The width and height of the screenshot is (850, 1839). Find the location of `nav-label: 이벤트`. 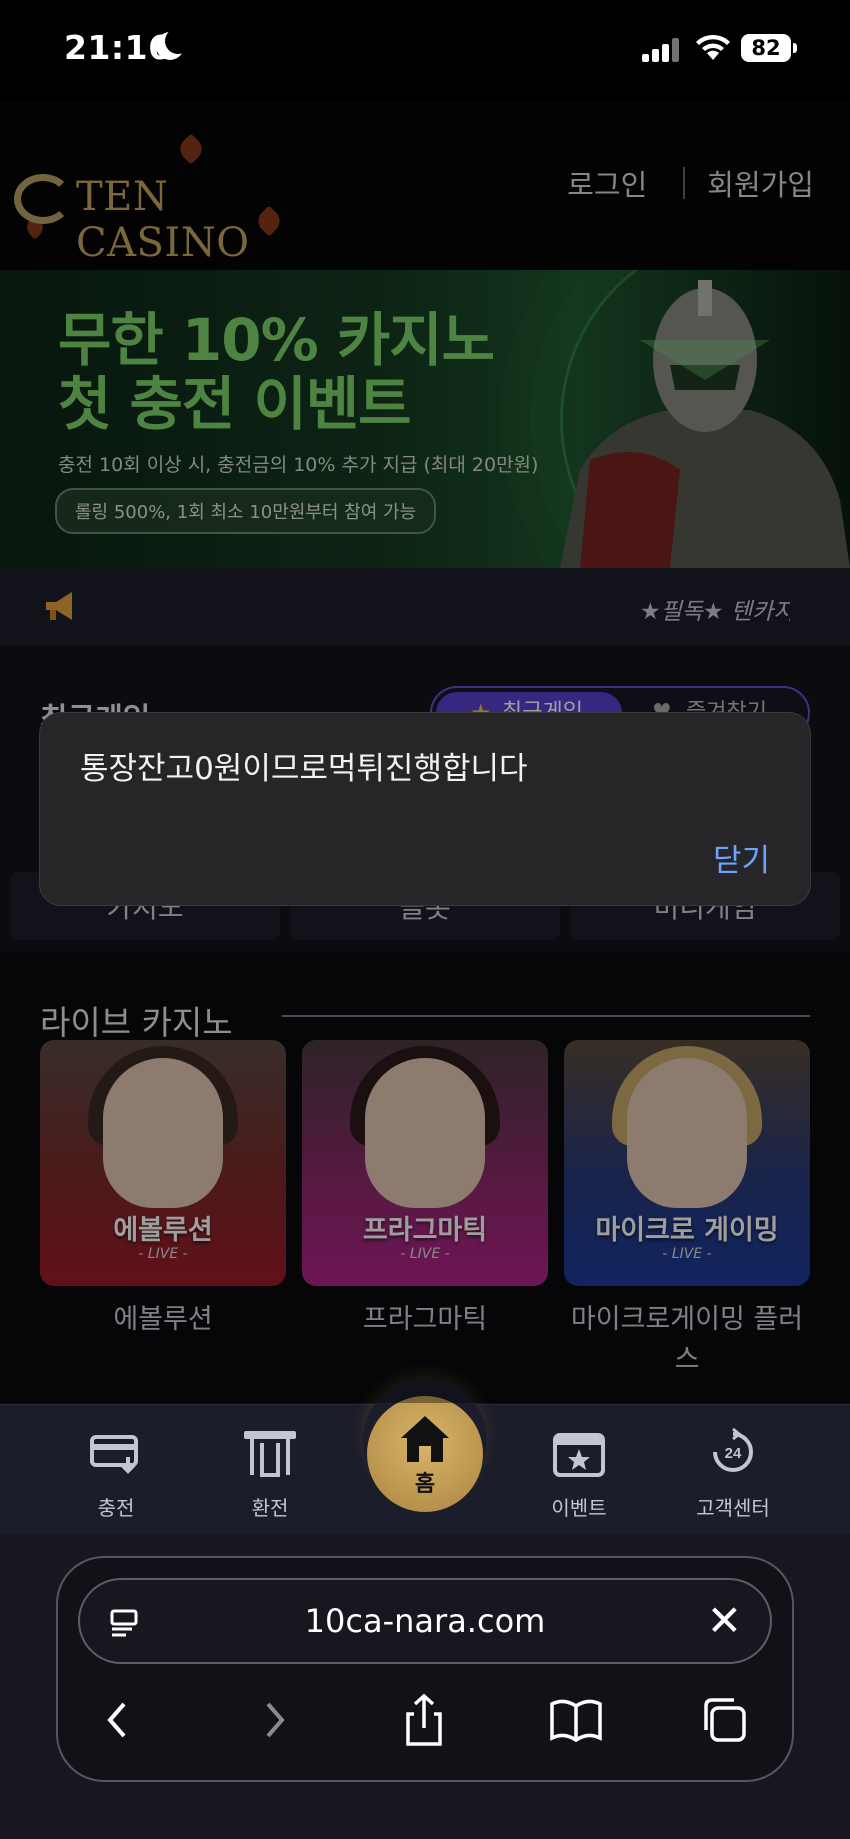

nav-label: 이벤트 is located at coordinates (579, 1508).